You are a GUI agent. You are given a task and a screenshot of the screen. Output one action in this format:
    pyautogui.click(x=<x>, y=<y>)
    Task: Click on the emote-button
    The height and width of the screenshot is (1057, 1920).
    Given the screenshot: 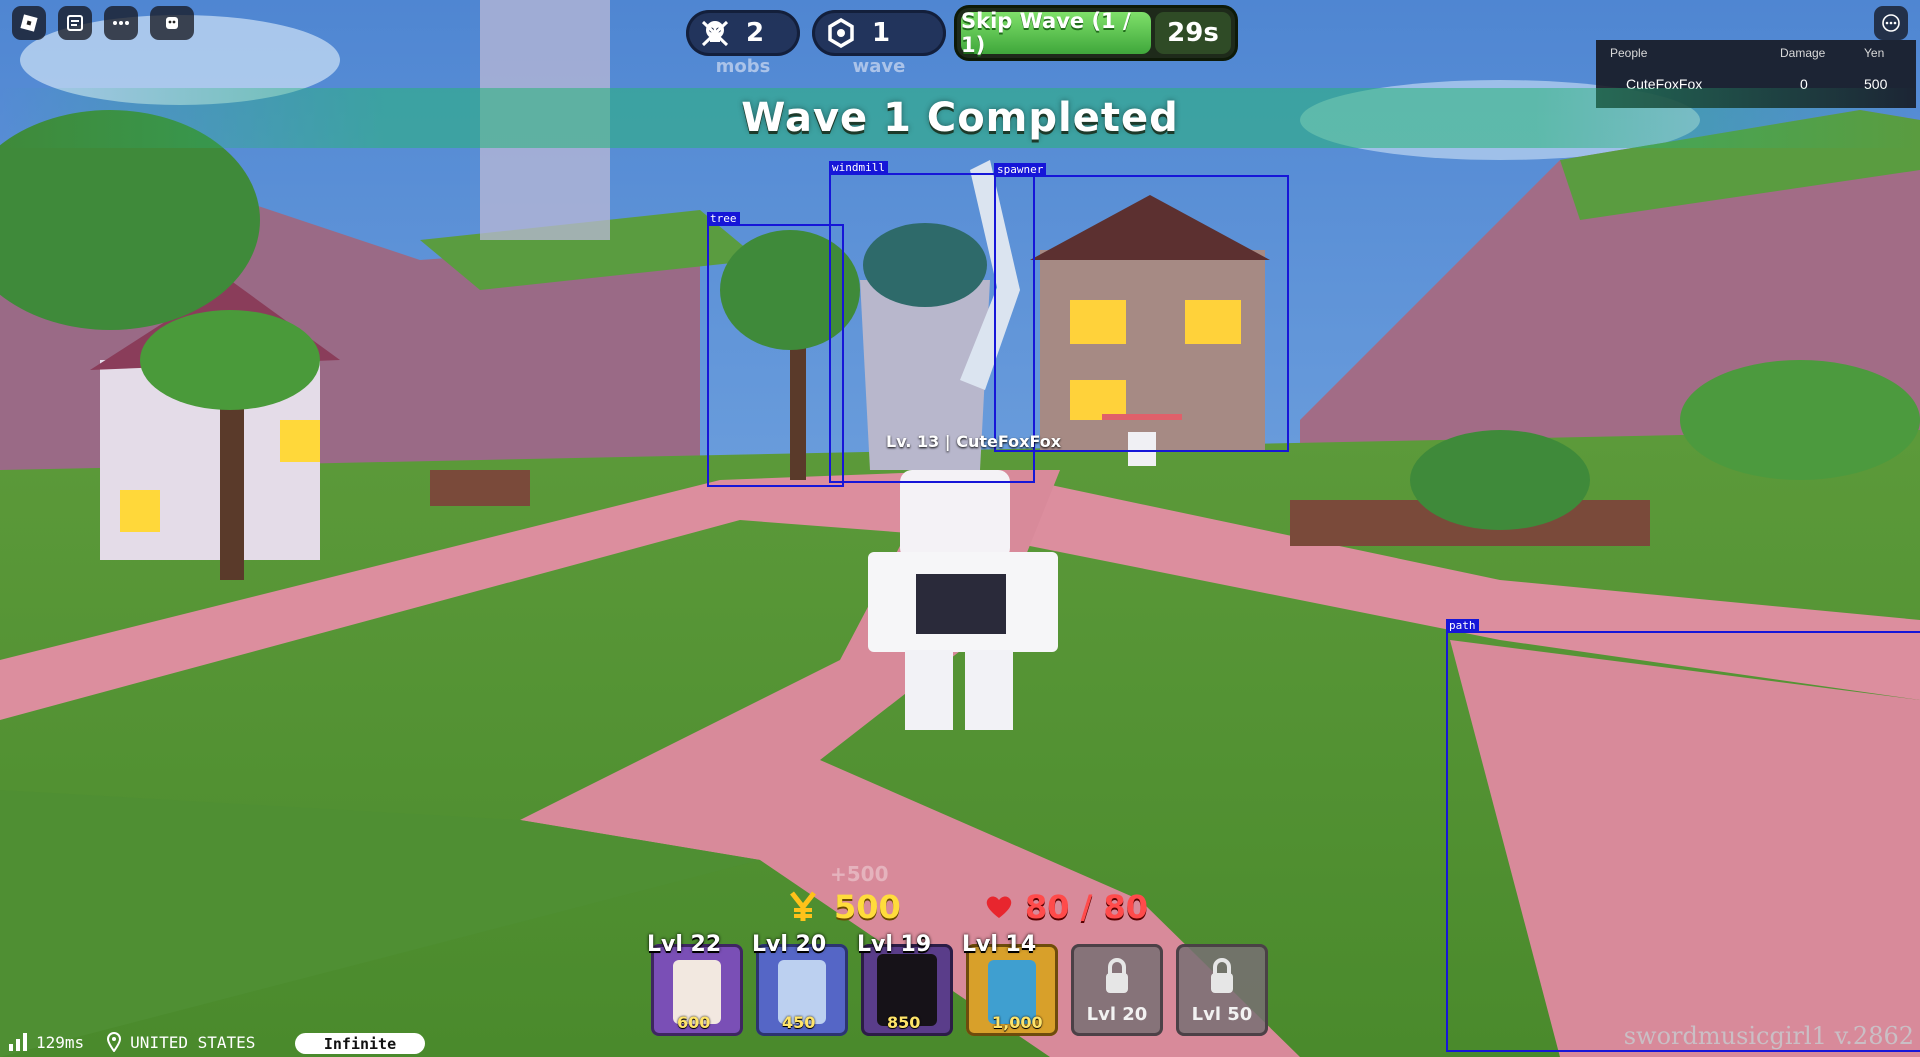 What is the action you would take?
    pyautogui.click(x=172, y=23)
    